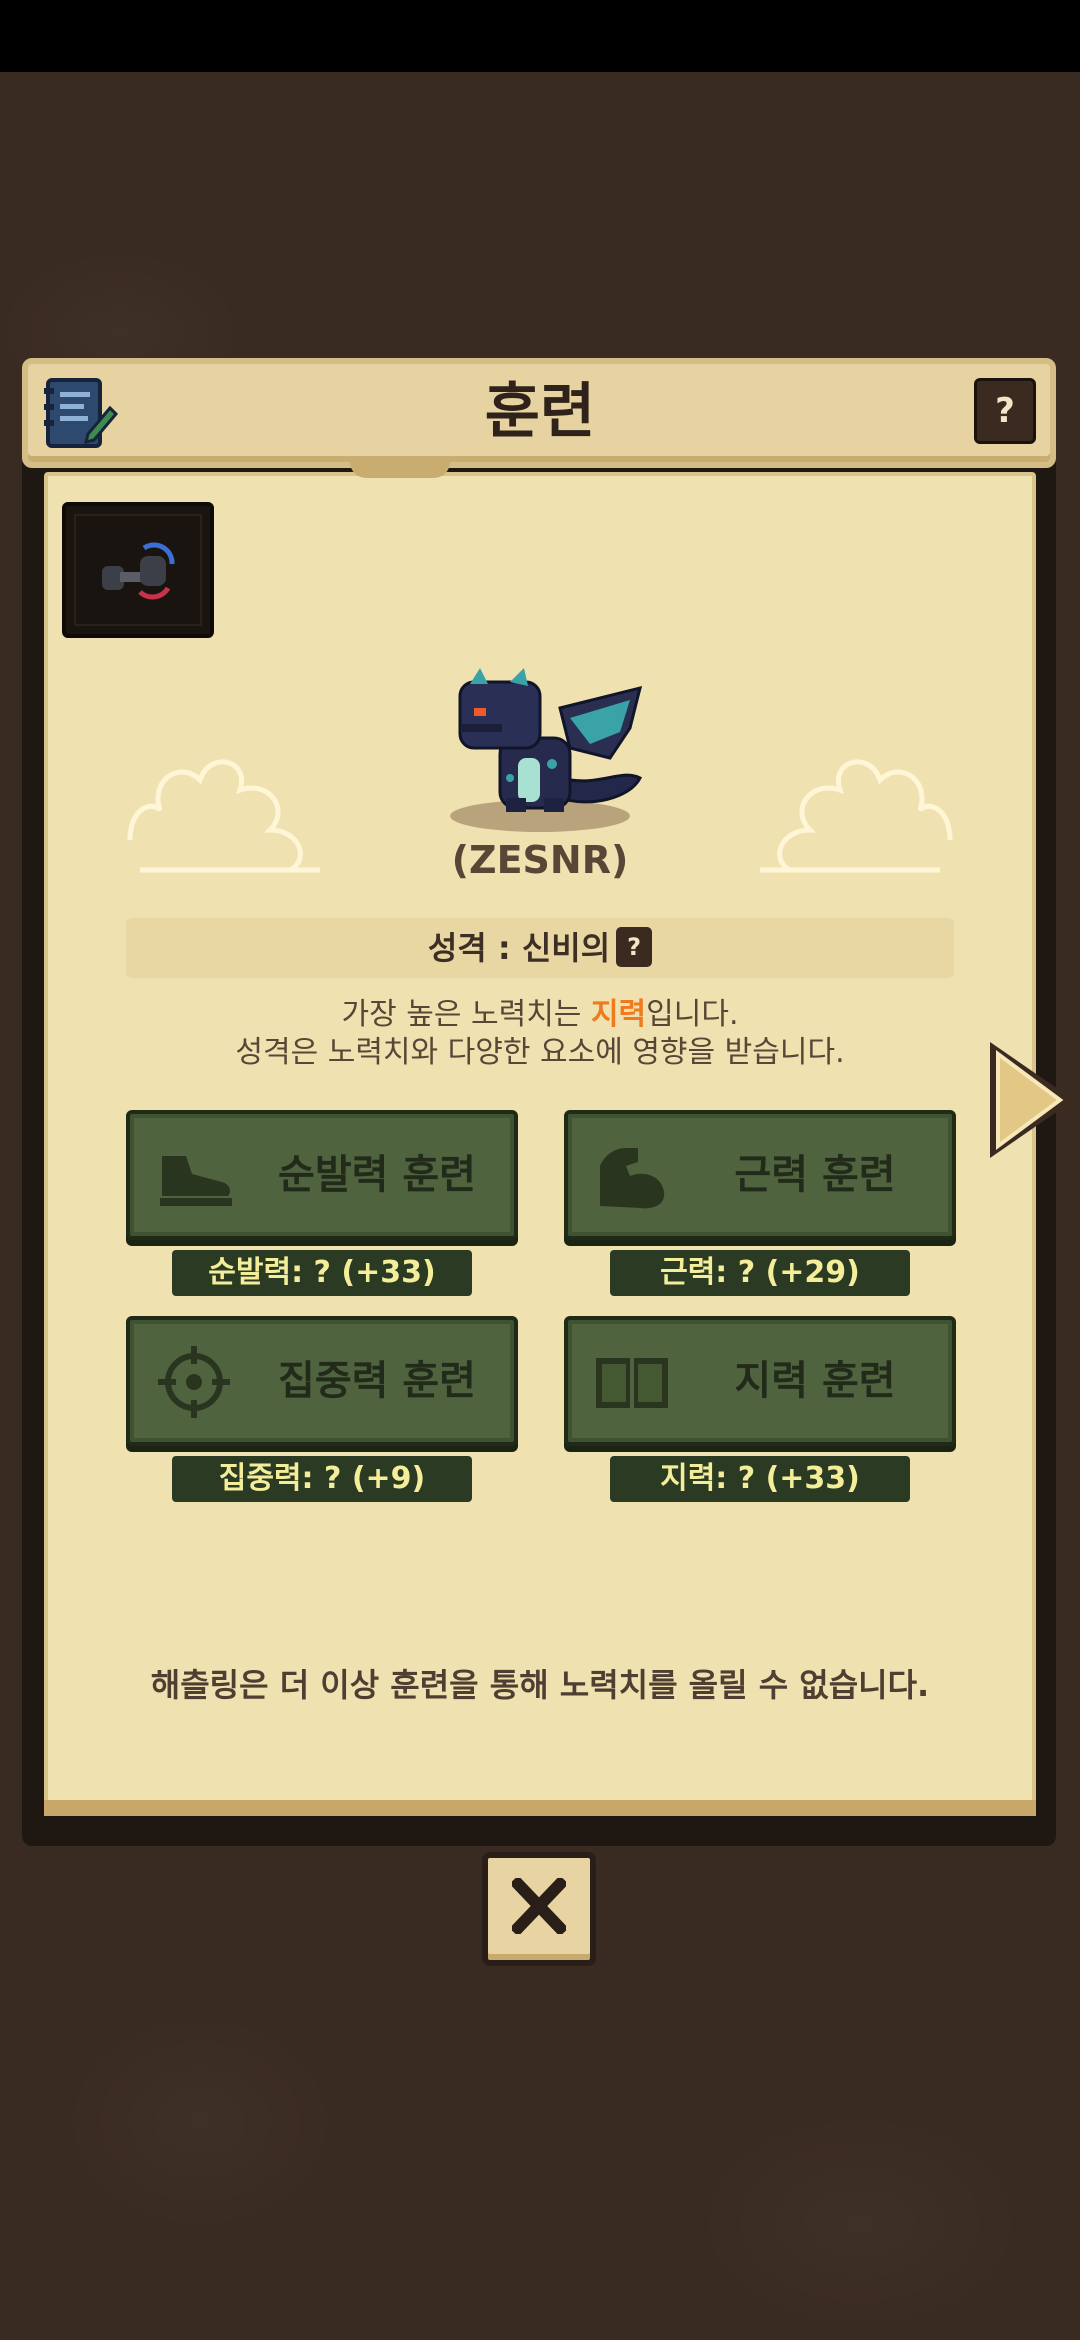 This screenshot has height=2340, width=1080. What do you see at coordinates (377, 1381) in the screenshot?
I see `focus-training-label: 집중력 훈련` at bounding box center [377, 1381].